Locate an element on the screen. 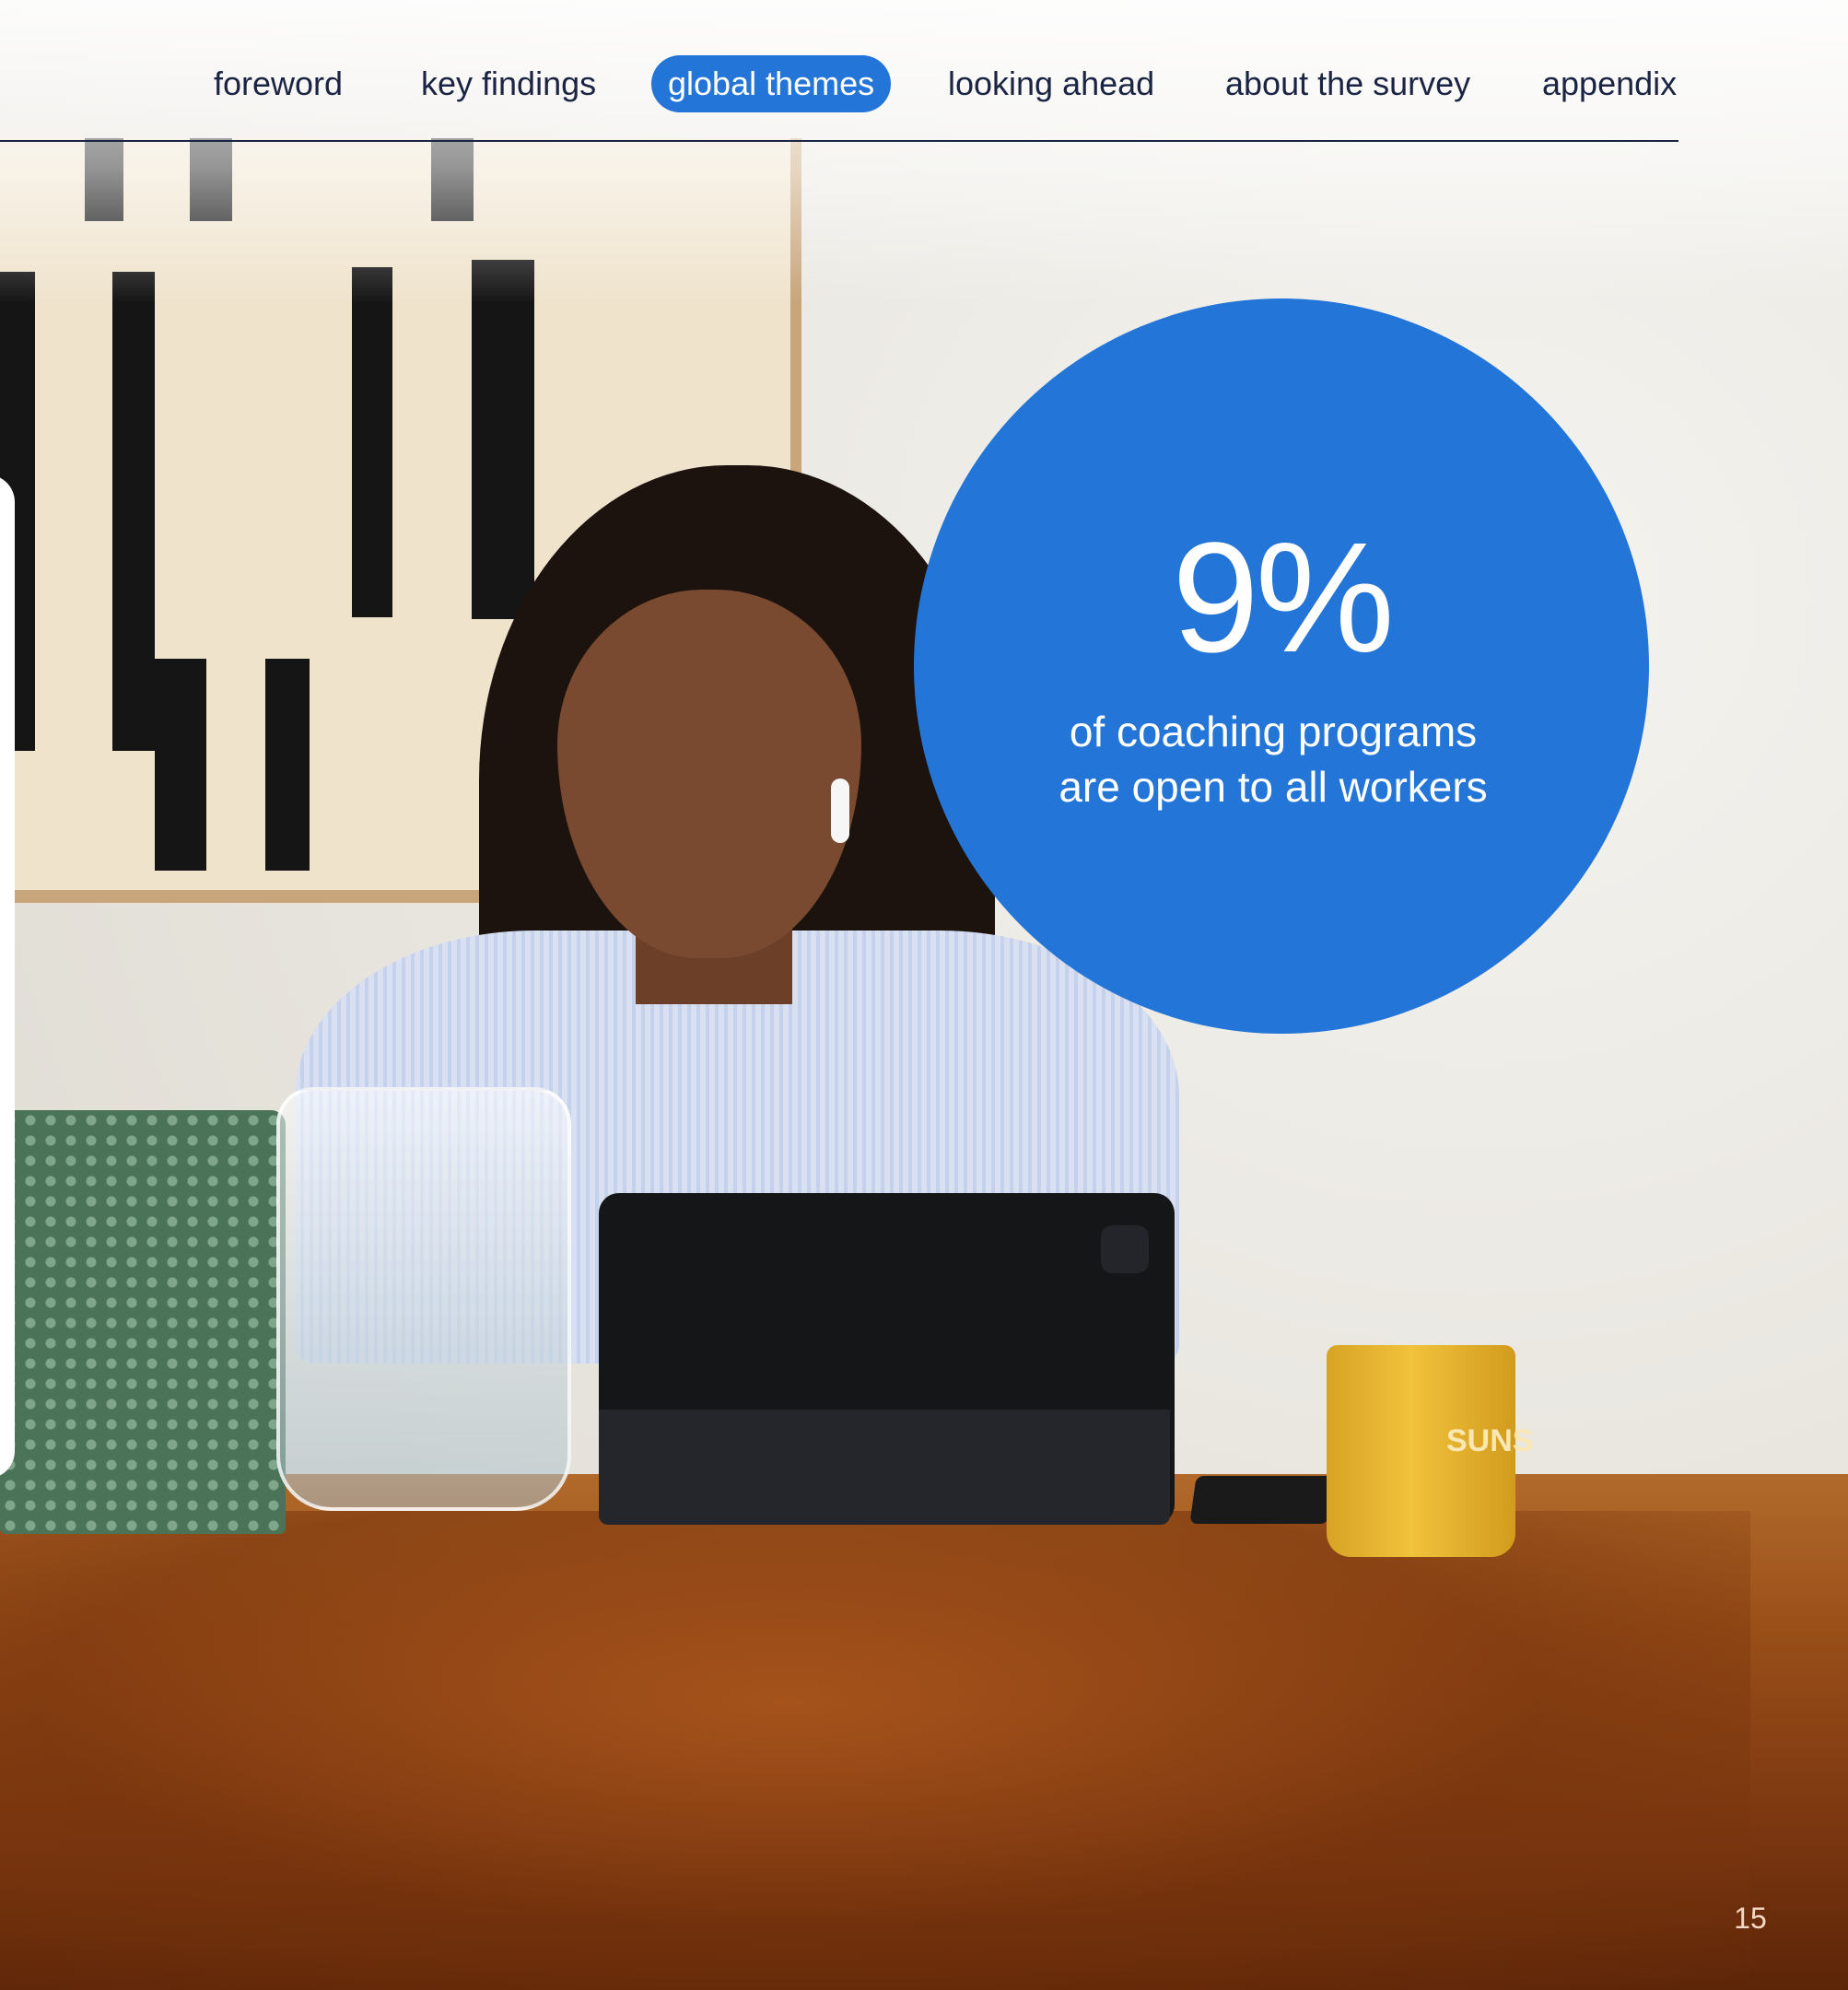 The image size is (1848, 1990). stat-value: 9% is located at coordinates (1283, 597).